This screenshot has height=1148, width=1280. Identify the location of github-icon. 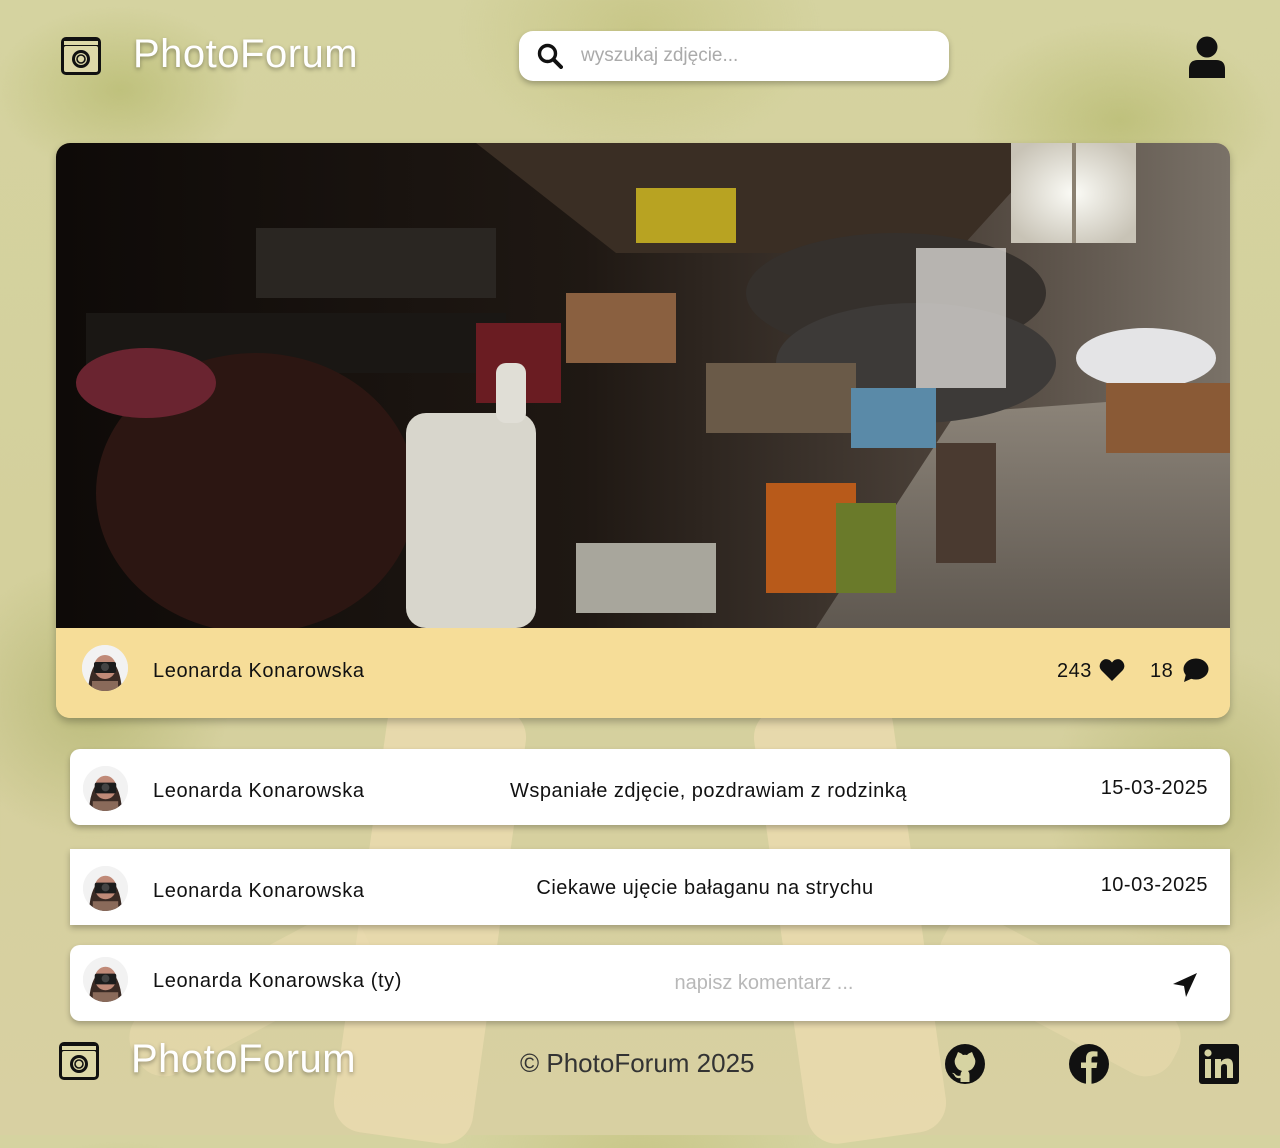
(965, 1064).